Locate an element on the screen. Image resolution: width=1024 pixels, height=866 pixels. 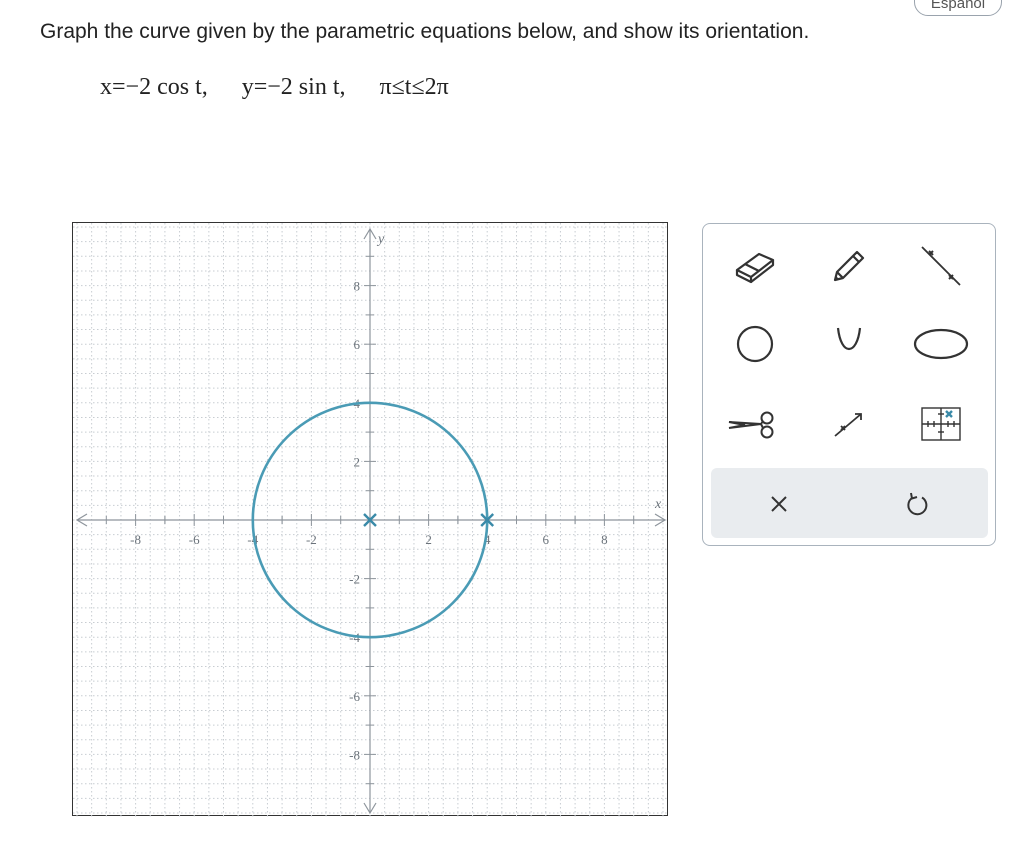
circle-icon is located at coordinates (755, 344).